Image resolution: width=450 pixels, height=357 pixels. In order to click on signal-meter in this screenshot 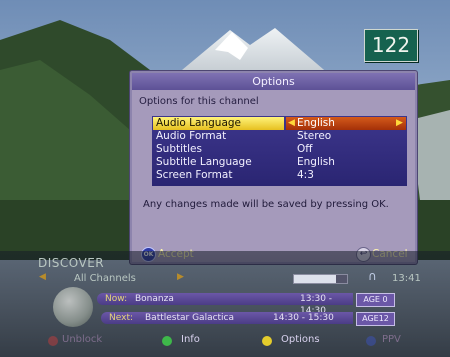, I will do `click(320, 279)`.